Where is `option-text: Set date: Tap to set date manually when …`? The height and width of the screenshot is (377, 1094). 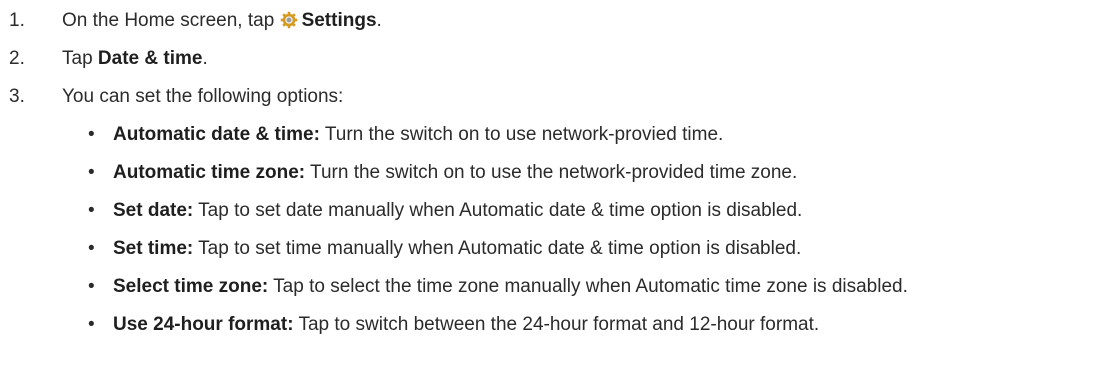
option-text: Set date: Tap to set date manually when … is located at coordinates (457, 211).